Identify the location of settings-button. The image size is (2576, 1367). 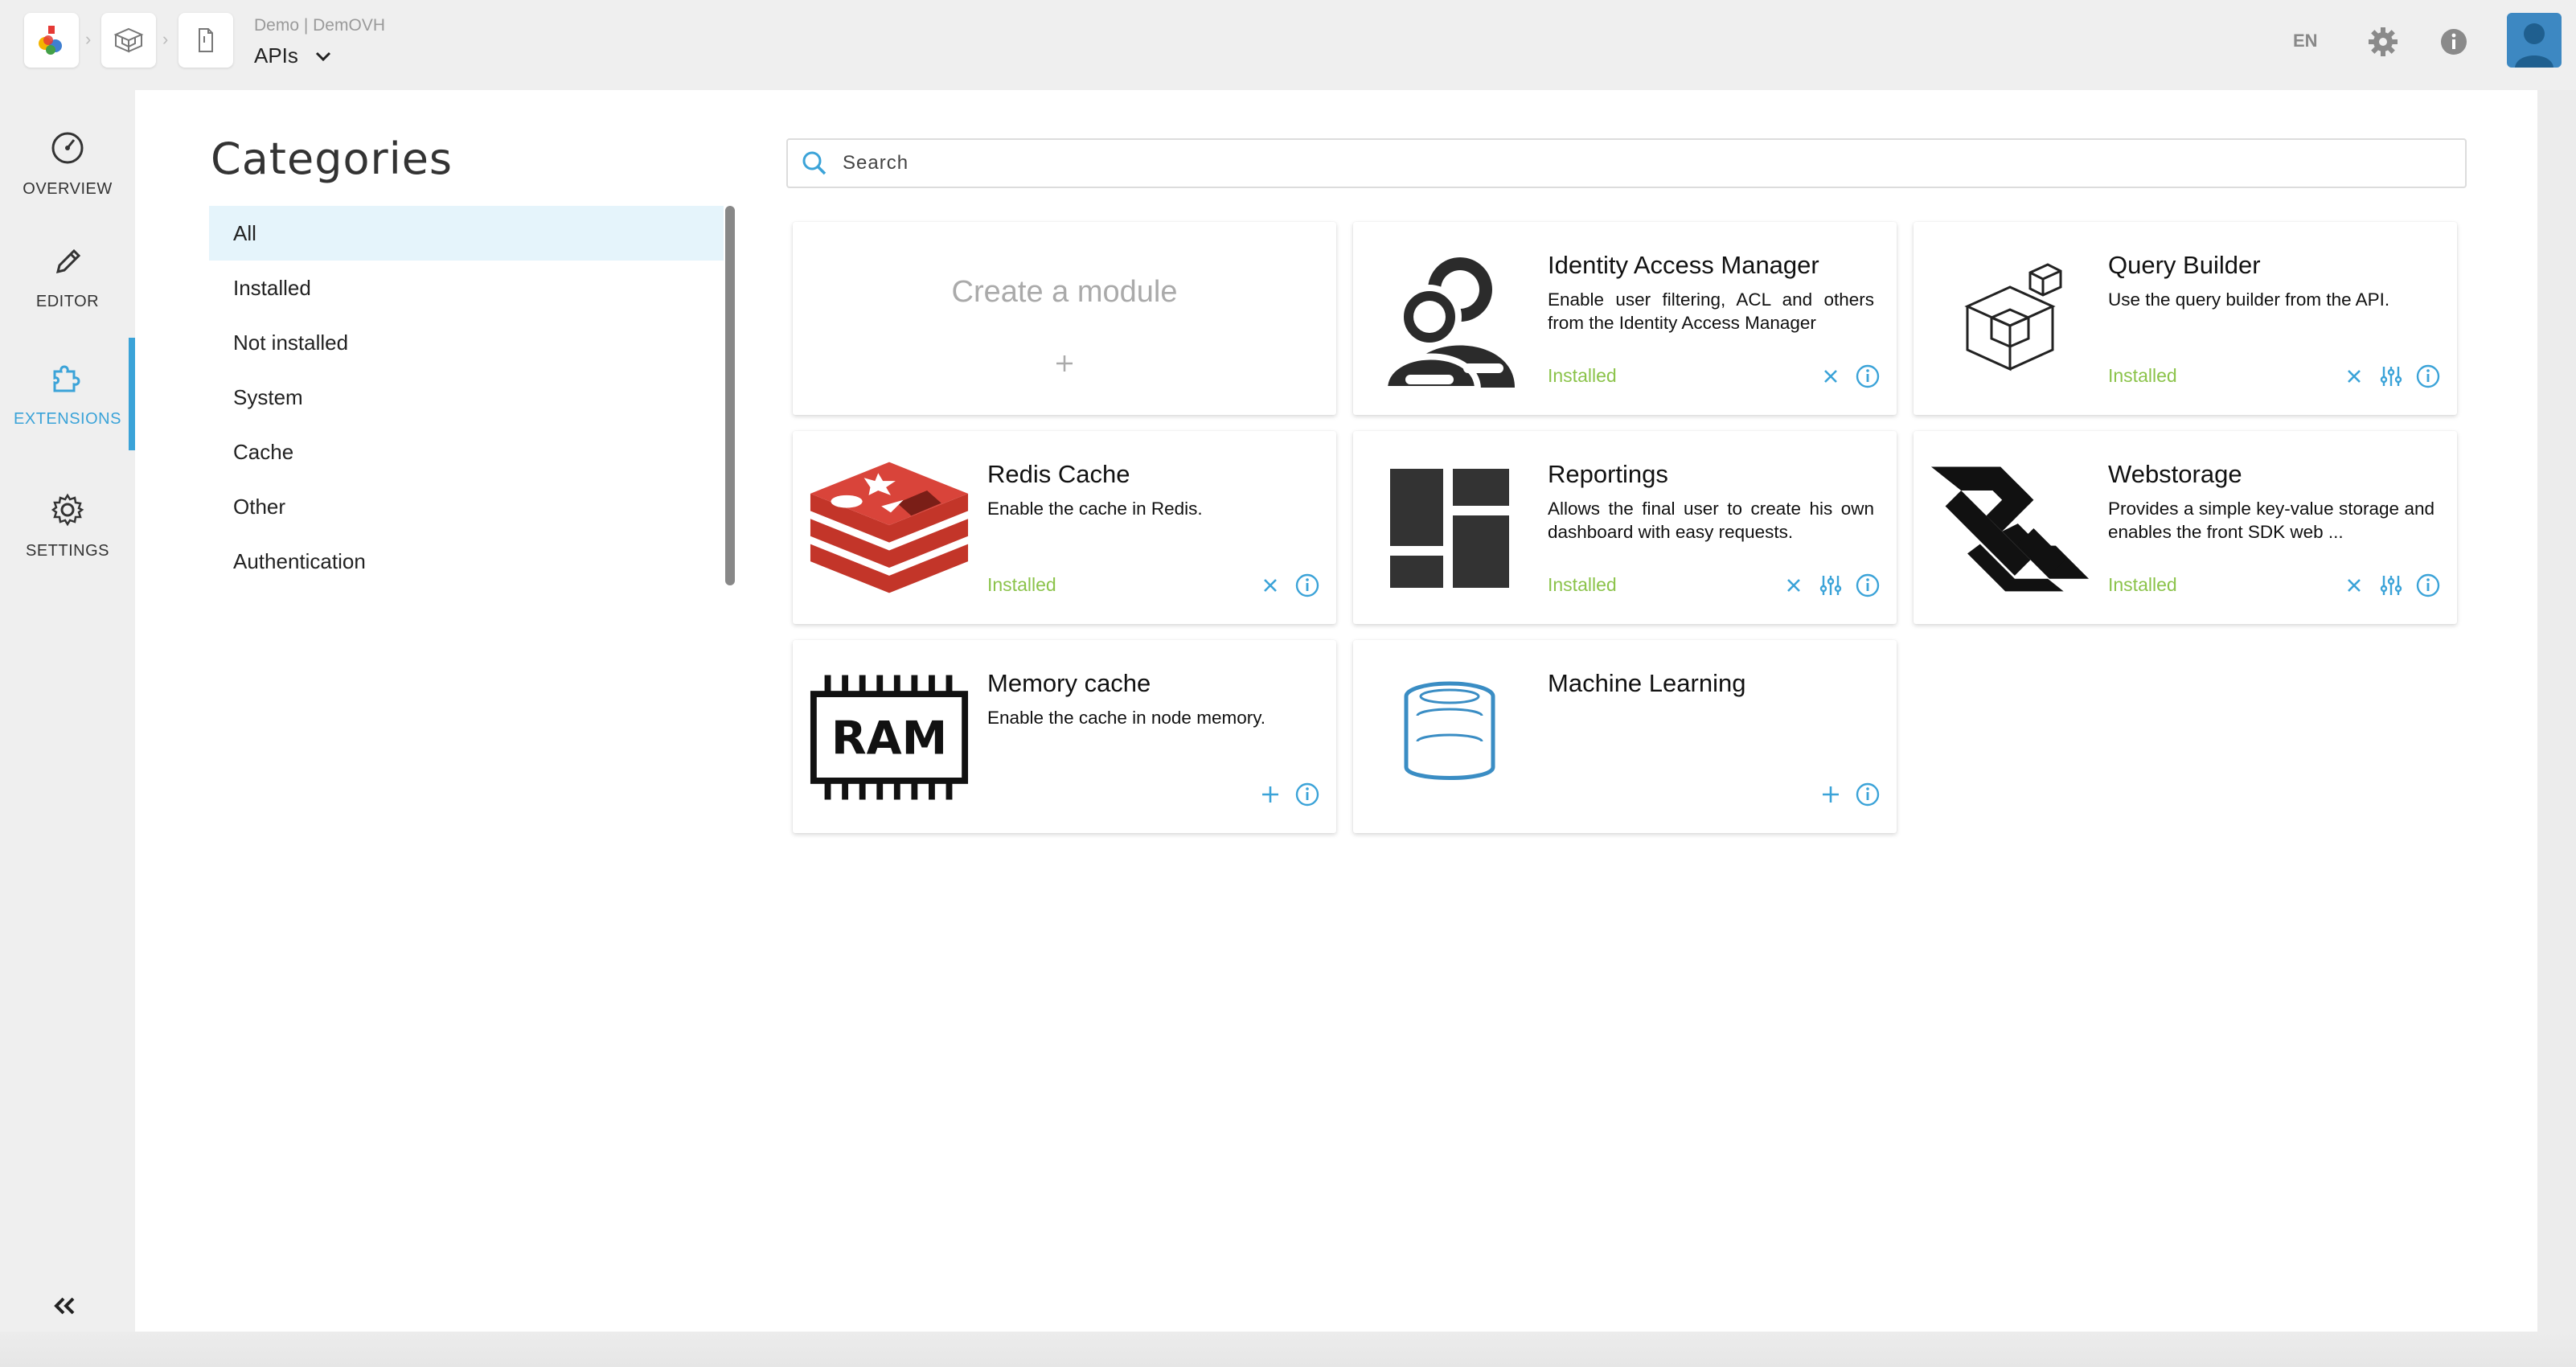
(2383, 42).